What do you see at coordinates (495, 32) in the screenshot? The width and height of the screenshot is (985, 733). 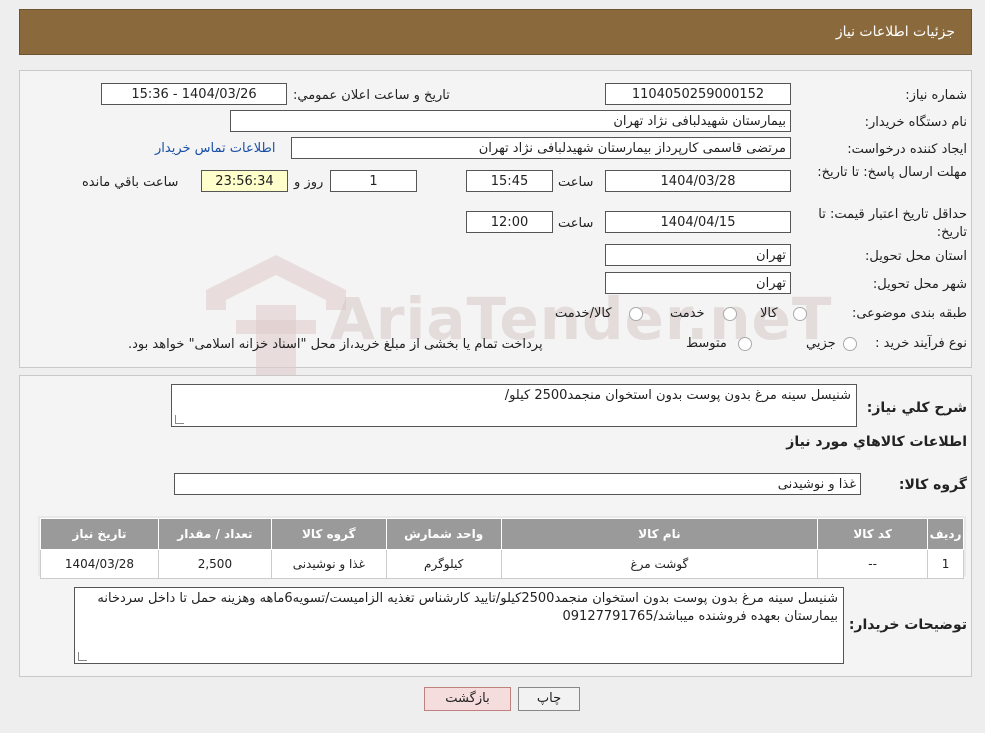 I see `page-header: جزئيات اطلاعات نياز` at bounding box center [495, 32].